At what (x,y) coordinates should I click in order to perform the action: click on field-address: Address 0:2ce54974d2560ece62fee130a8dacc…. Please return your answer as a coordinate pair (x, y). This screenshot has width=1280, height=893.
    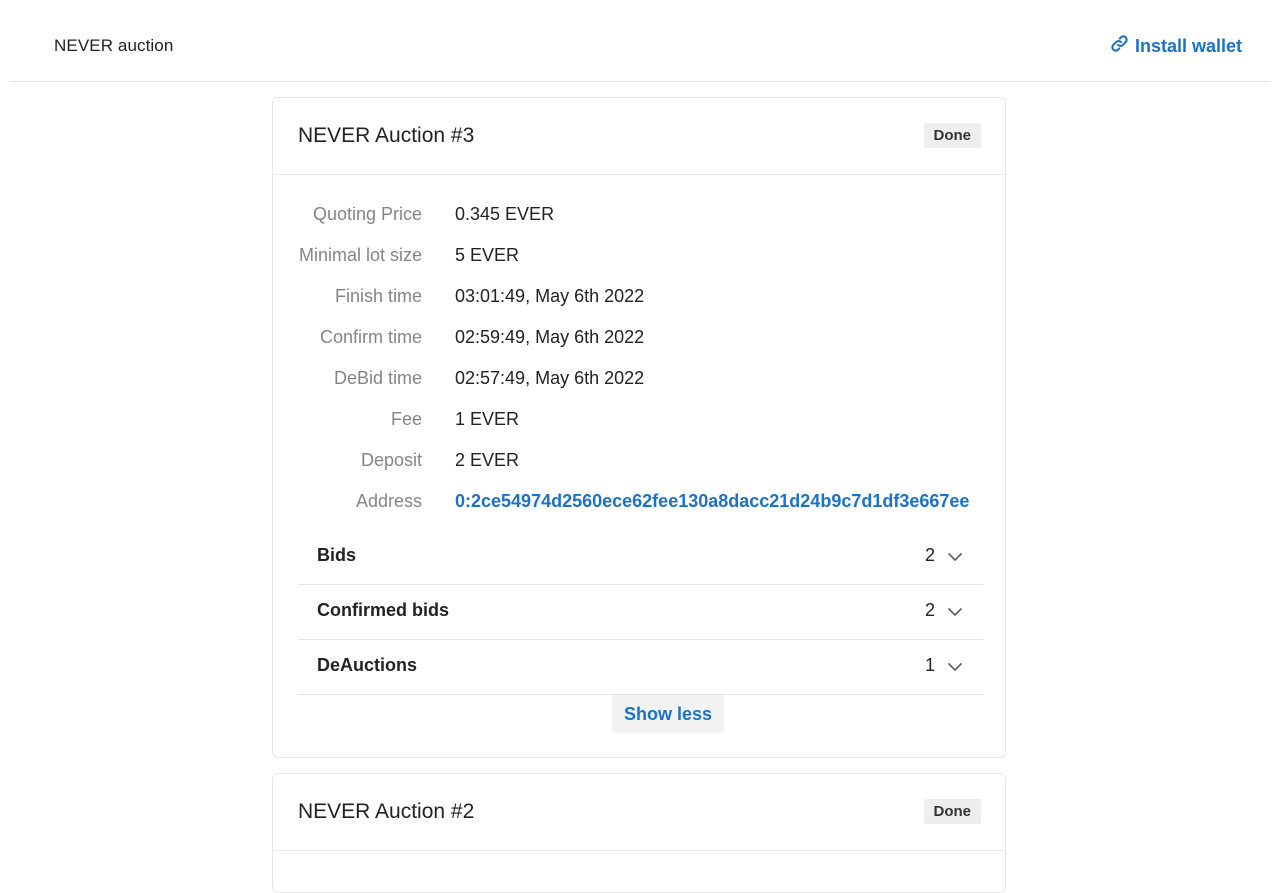
    Looking at the image, I should click on (639, 503).